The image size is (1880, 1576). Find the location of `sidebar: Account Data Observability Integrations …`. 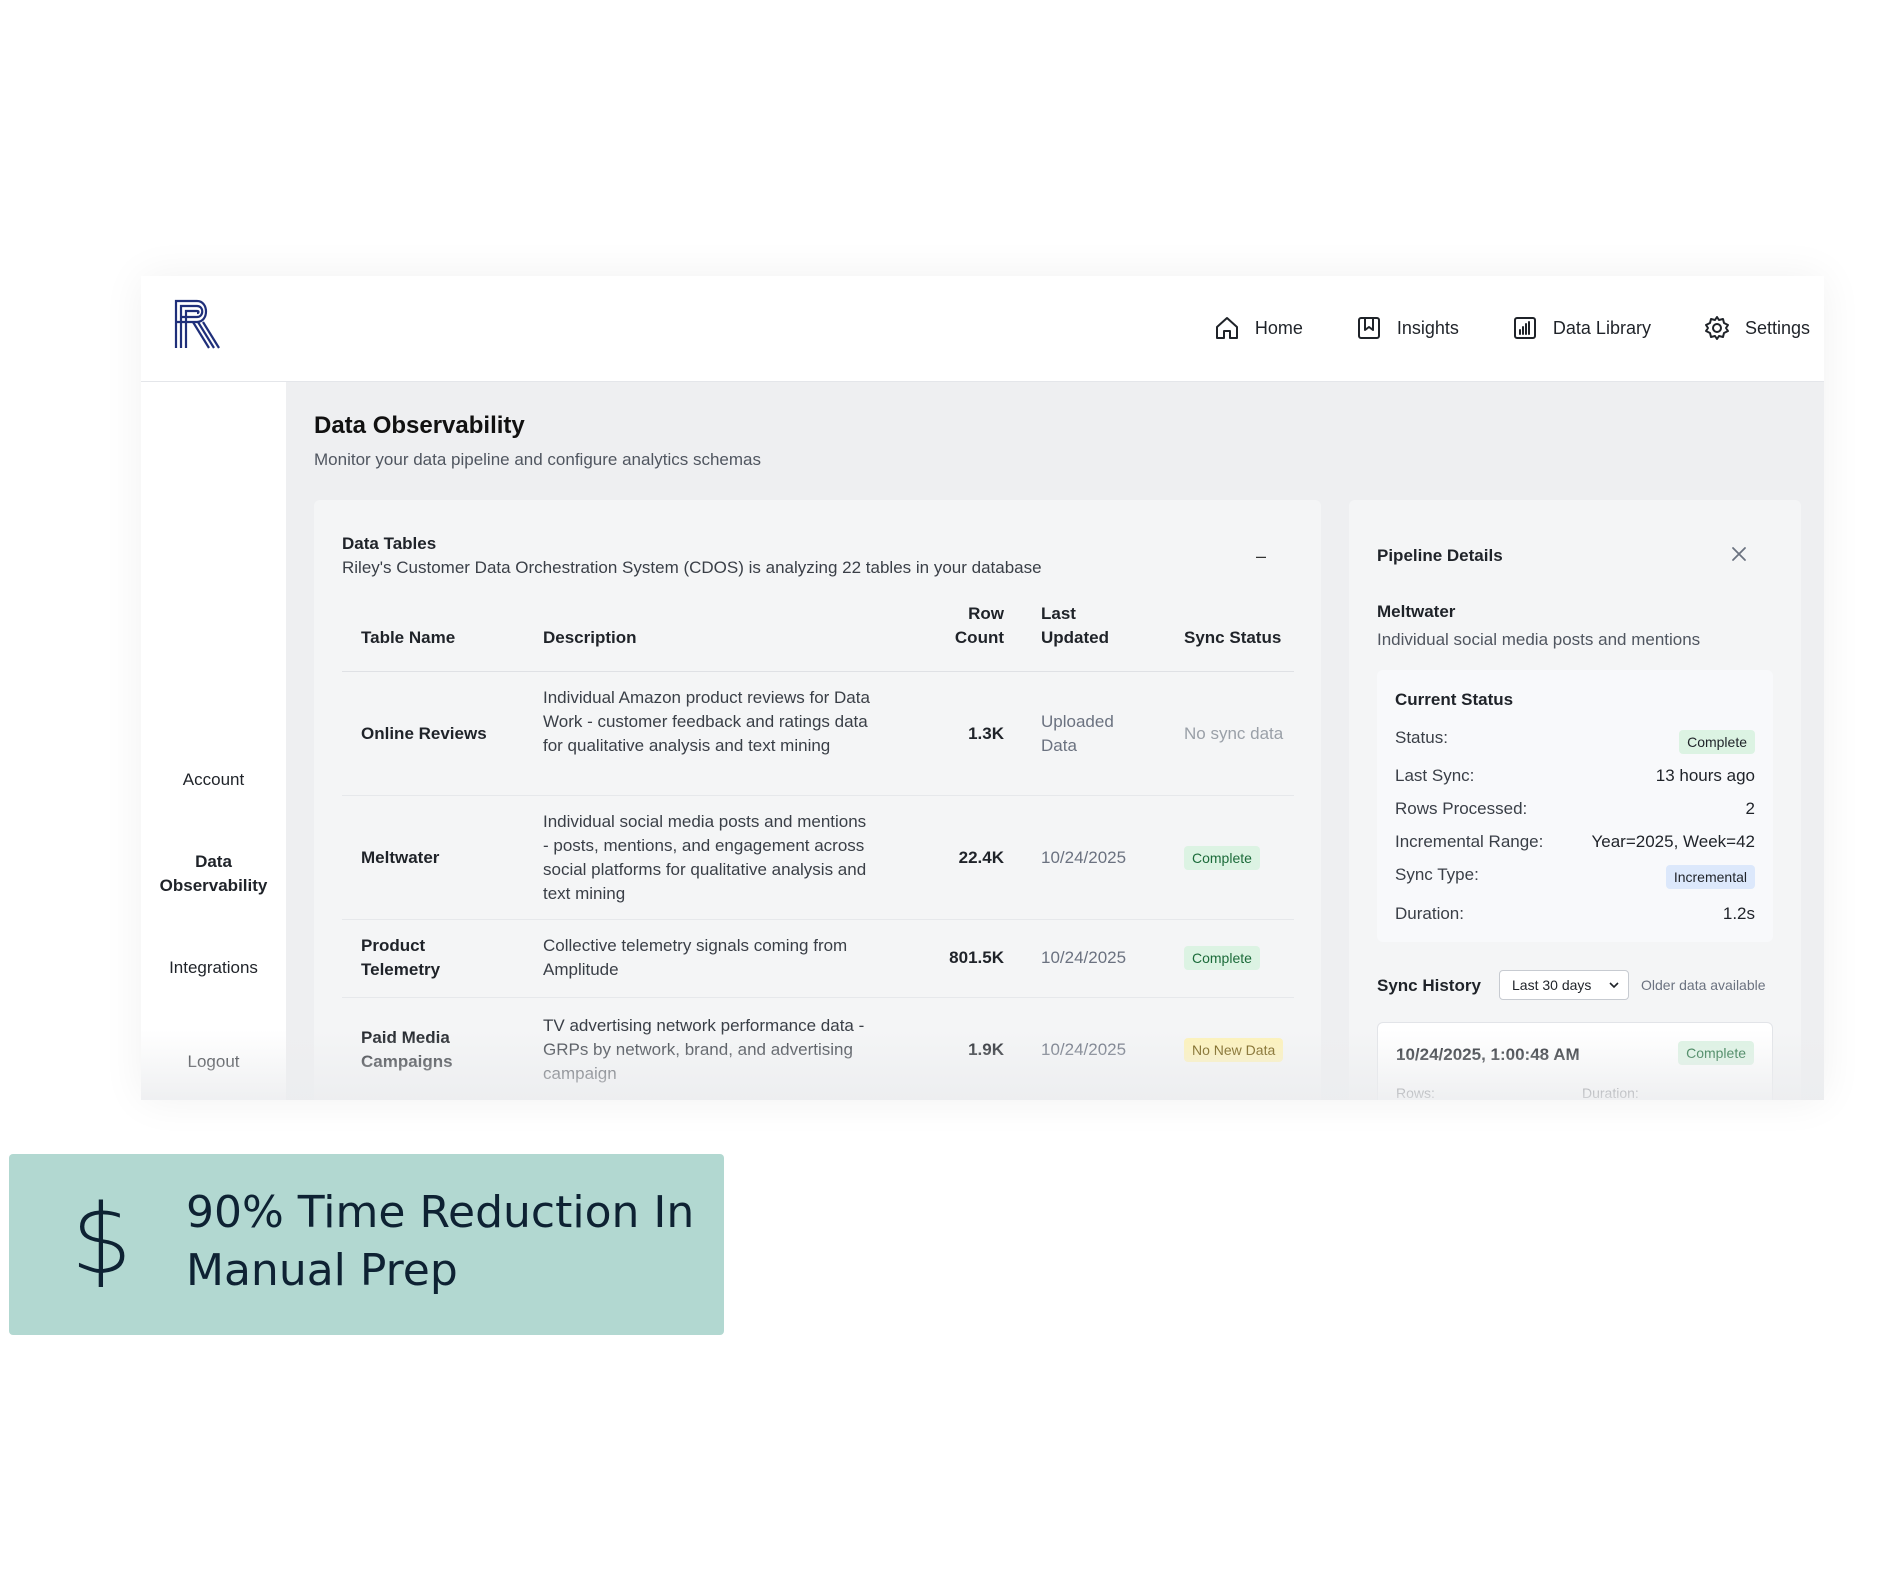

sidebar: Account Data Observability Integrations … is located at coordinates (213, 741).